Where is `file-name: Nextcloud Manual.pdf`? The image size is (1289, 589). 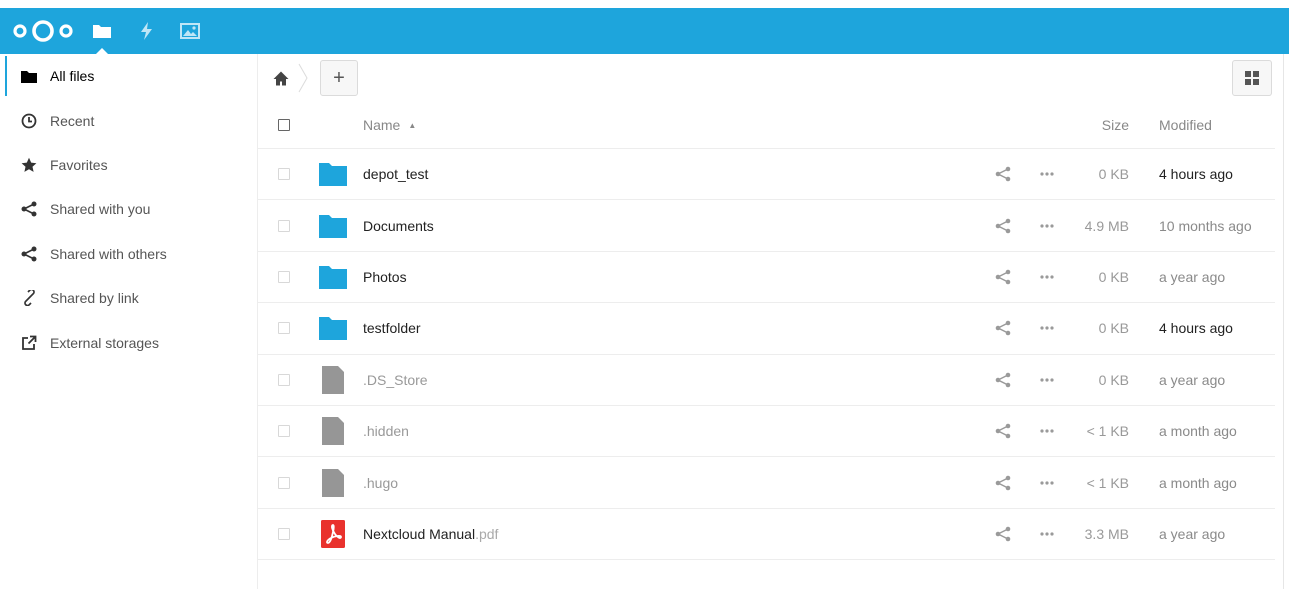
file-name: Nextcloud Manual.pdf is located at coordinates (430, 534).